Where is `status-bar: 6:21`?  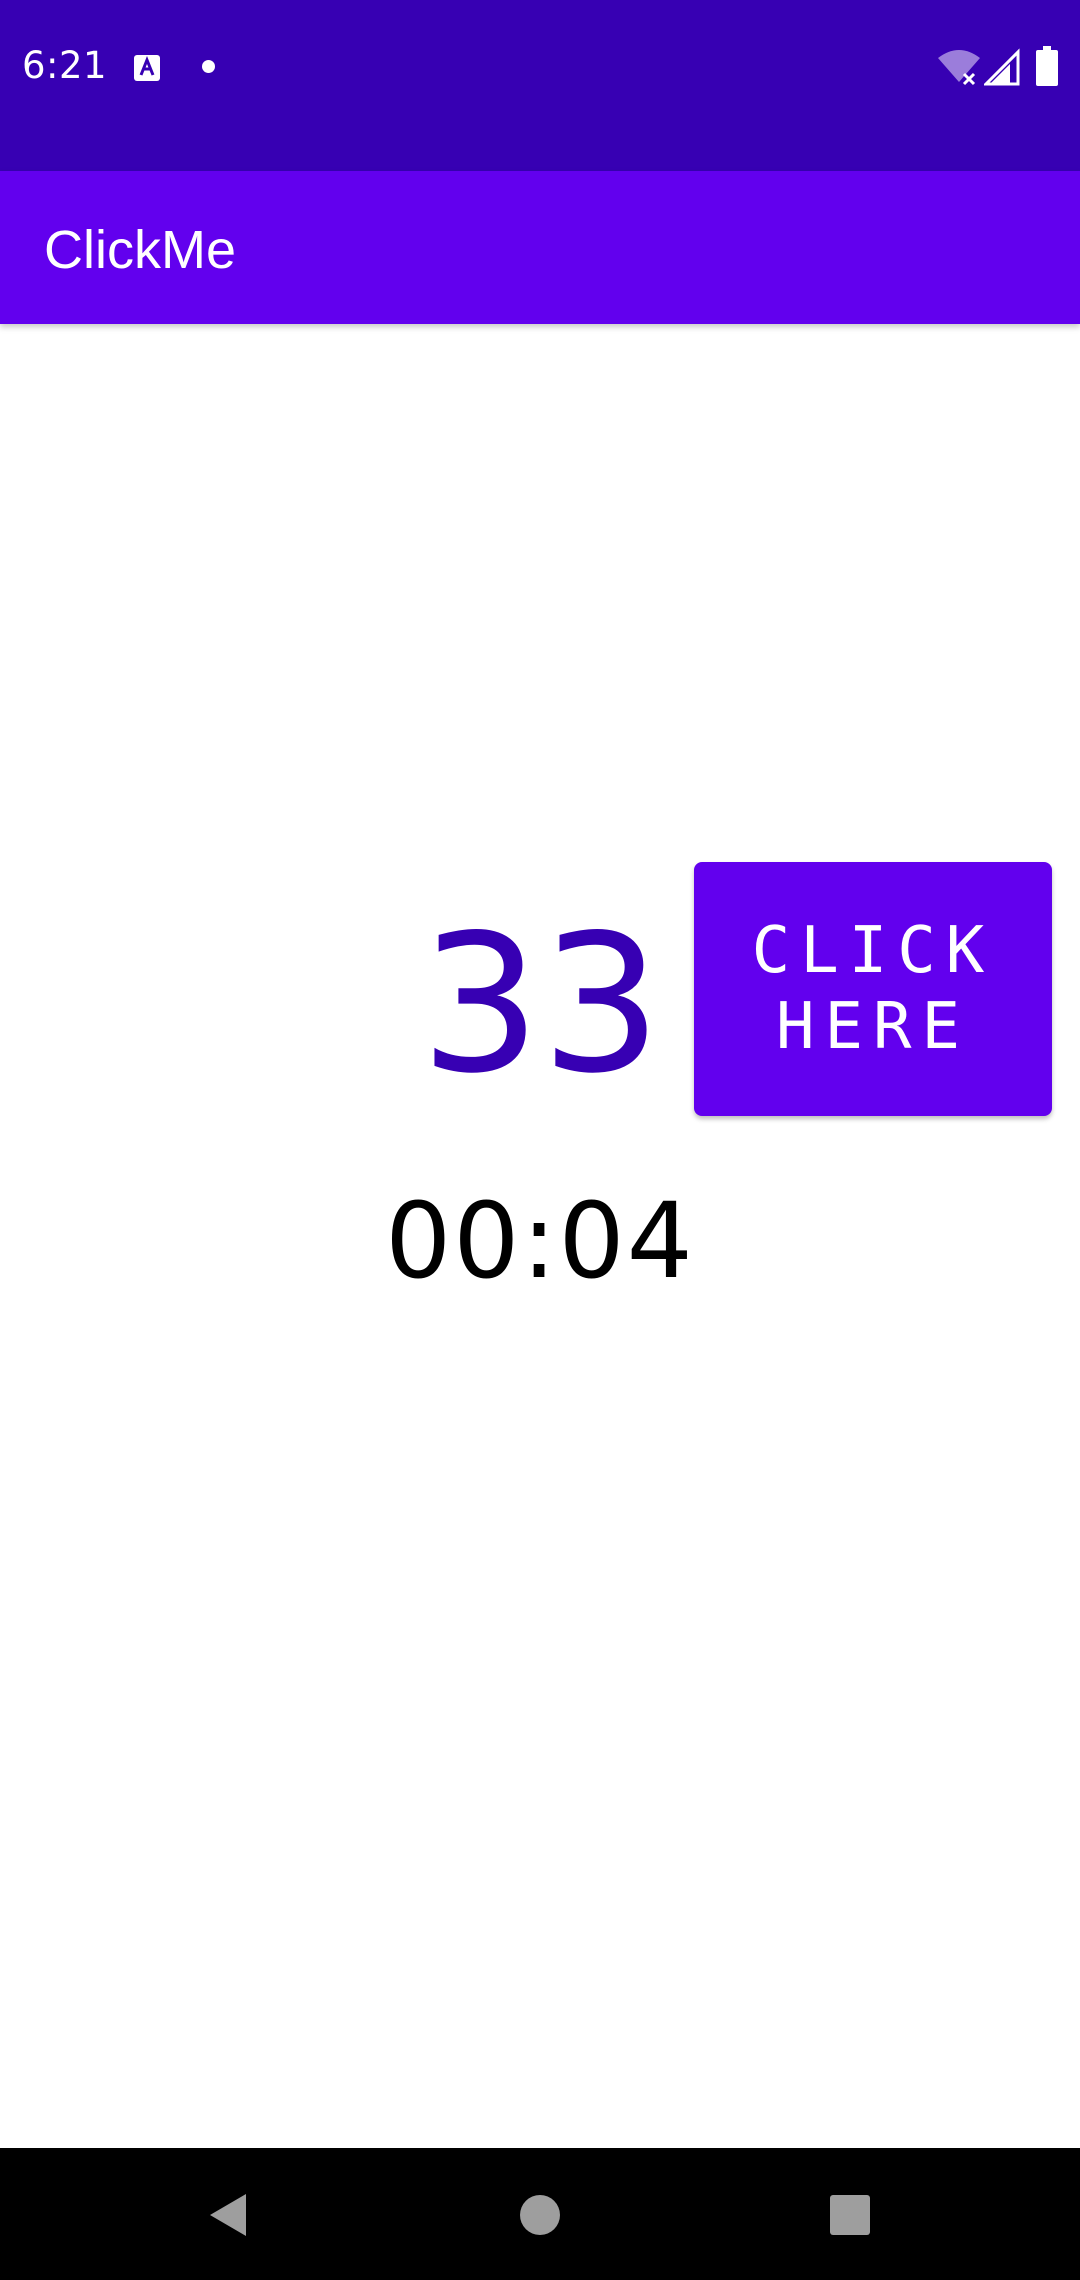
status-bar: 6:21 is located at coordinates (540, 85).